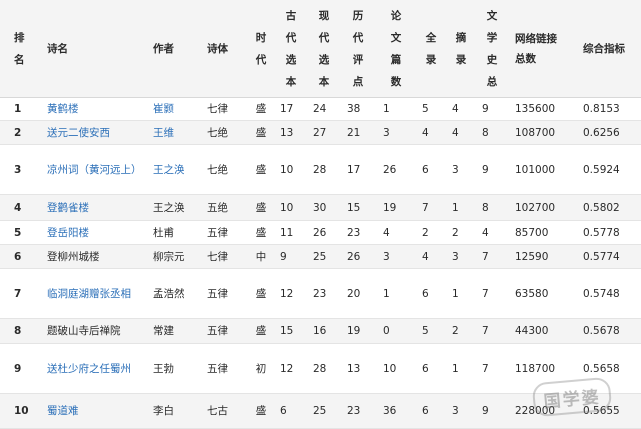  Describe the element at coordinates (425, 232) in the screenshot. I see `cell-full-recorded: 2` at that location.